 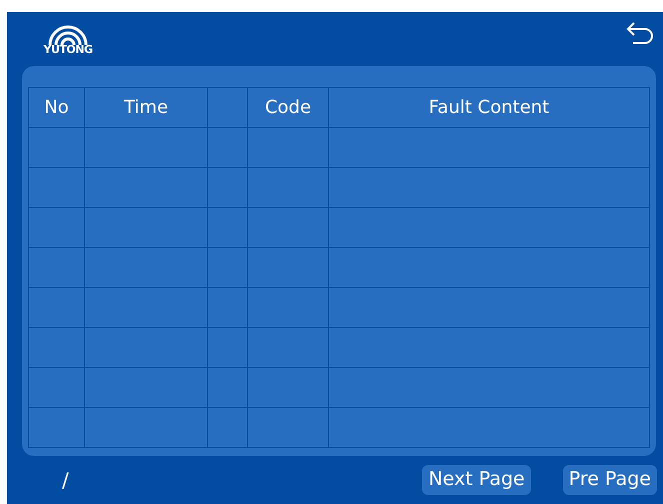 What do you see at coordinates (56, 107) in the screenshot?
I see `column-header: No` at bounding box center [56, 107].